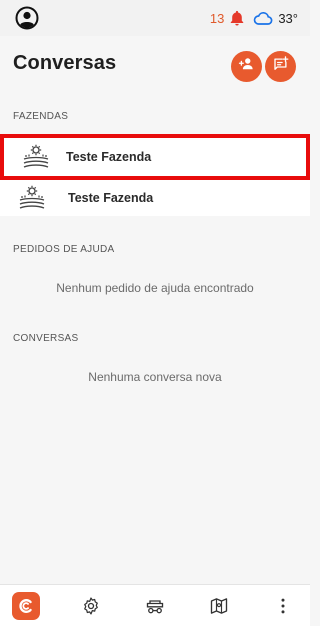 Image resolution: width=320 pixels, height=626 pixels. Describe the element at coordinates (27, 18) in the screenshot. I see `user-circle-icon` at that location.